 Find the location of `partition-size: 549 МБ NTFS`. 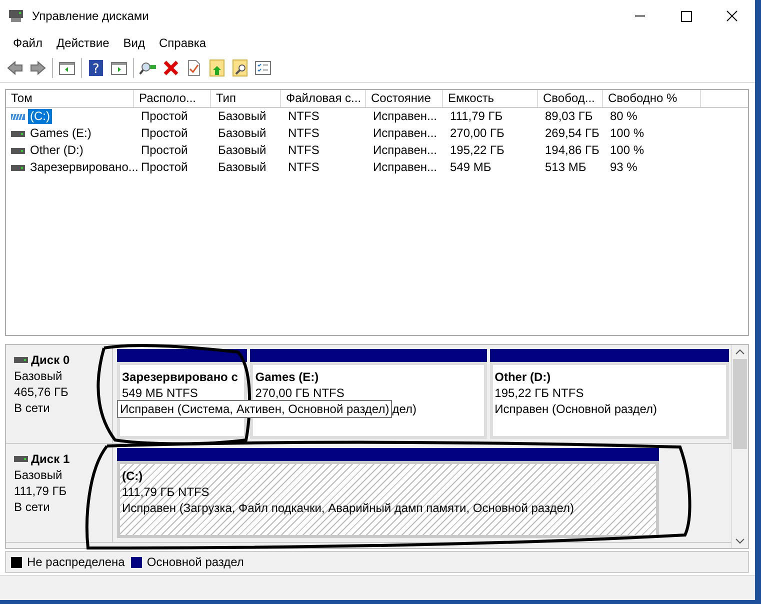

partition-size: 549 МБ NTFS is located at coordinates (160, 393).